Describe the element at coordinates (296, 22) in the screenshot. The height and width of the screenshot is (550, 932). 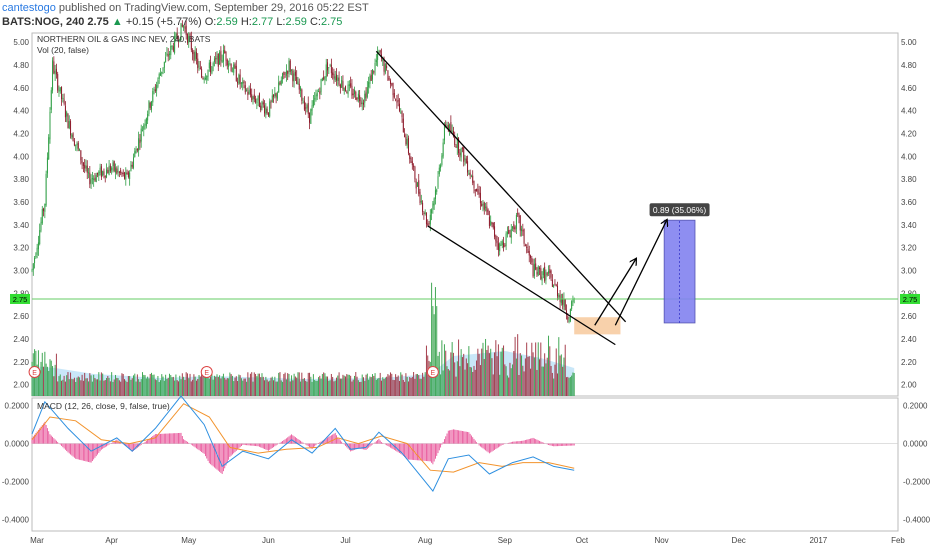
I see `low-value: 2.59` at that location.